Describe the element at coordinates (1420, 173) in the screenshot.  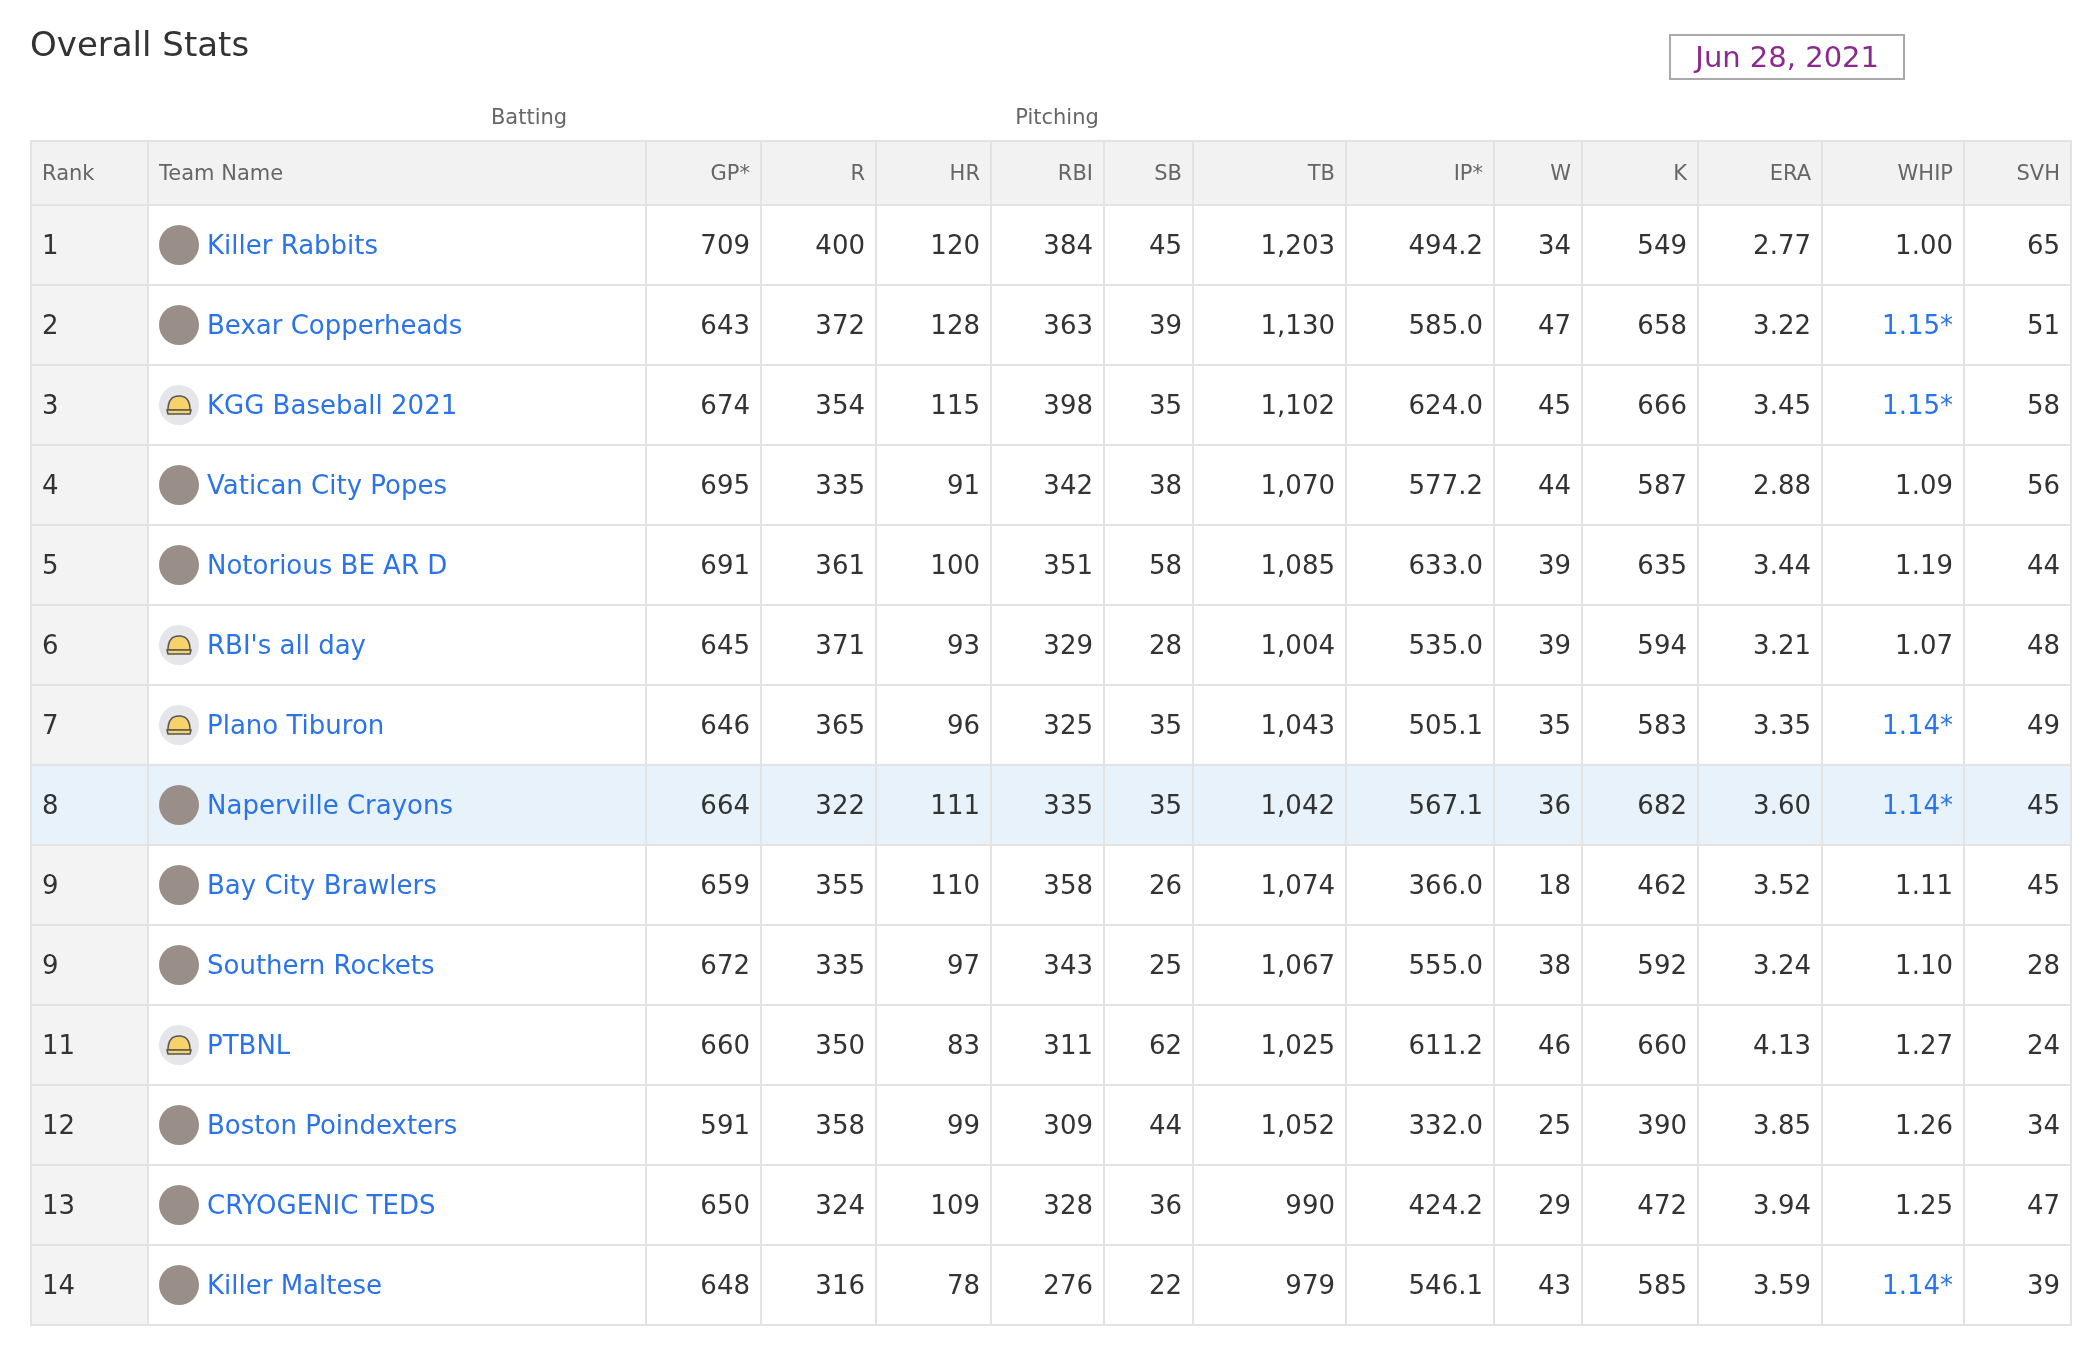
I see `column-header: IP*` at that location.